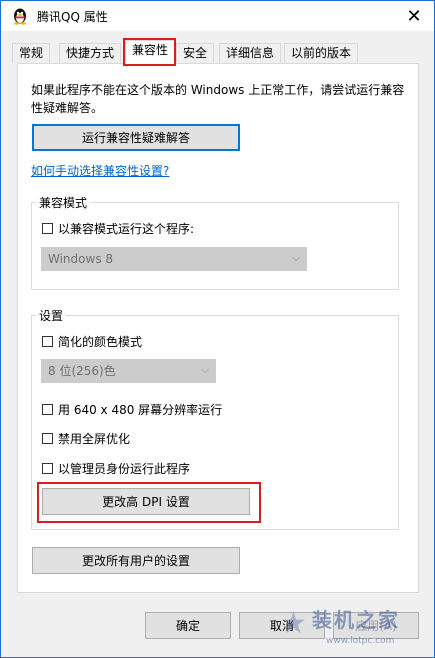 This screenshot has width=435, height=658. Describe the element at coordinates (195, 53) in the screenshot. I see `tab-security: 安全` at that location.